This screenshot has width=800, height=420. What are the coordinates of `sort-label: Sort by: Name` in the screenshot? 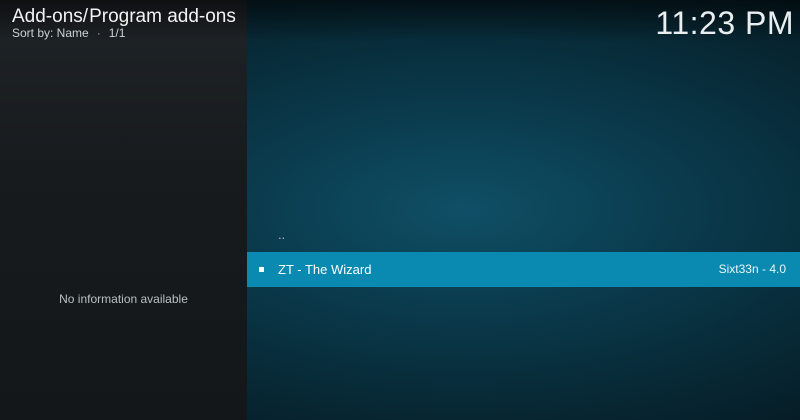 It's located at (50, 33).